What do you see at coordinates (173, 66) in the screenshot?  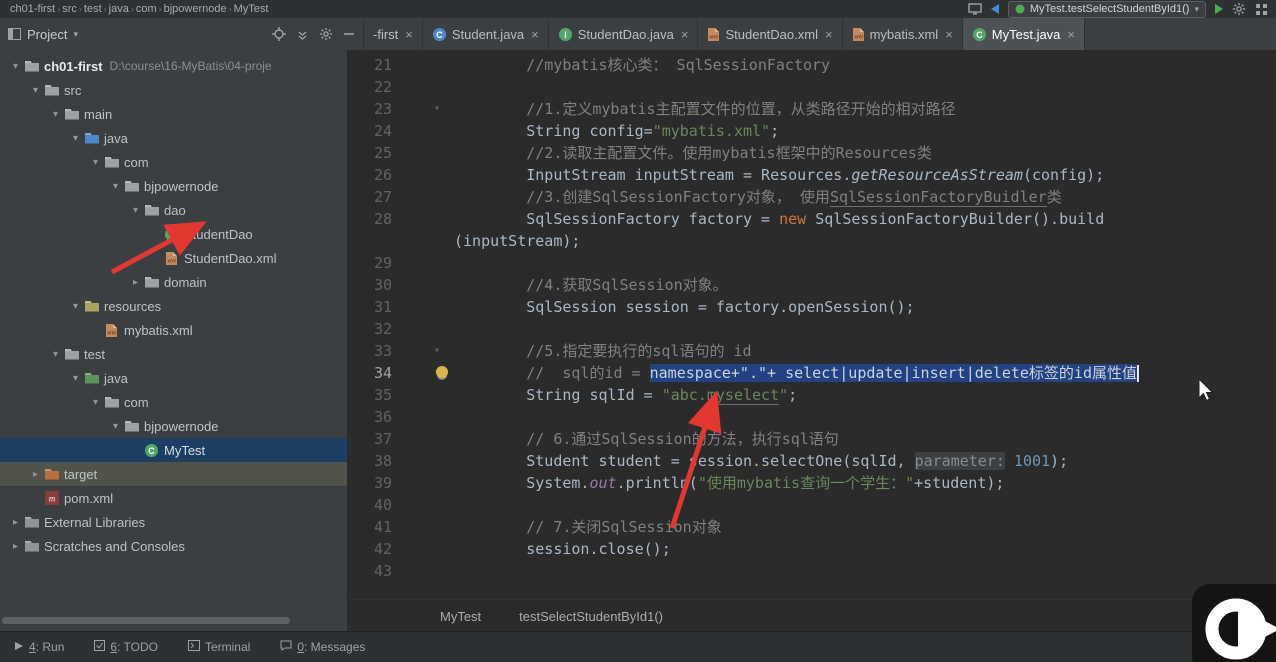 I see `tree-item-ch01-first: ▾ ch01-first D:\course\16-MyBatis\04-proje` at bounding box center [173, 66].